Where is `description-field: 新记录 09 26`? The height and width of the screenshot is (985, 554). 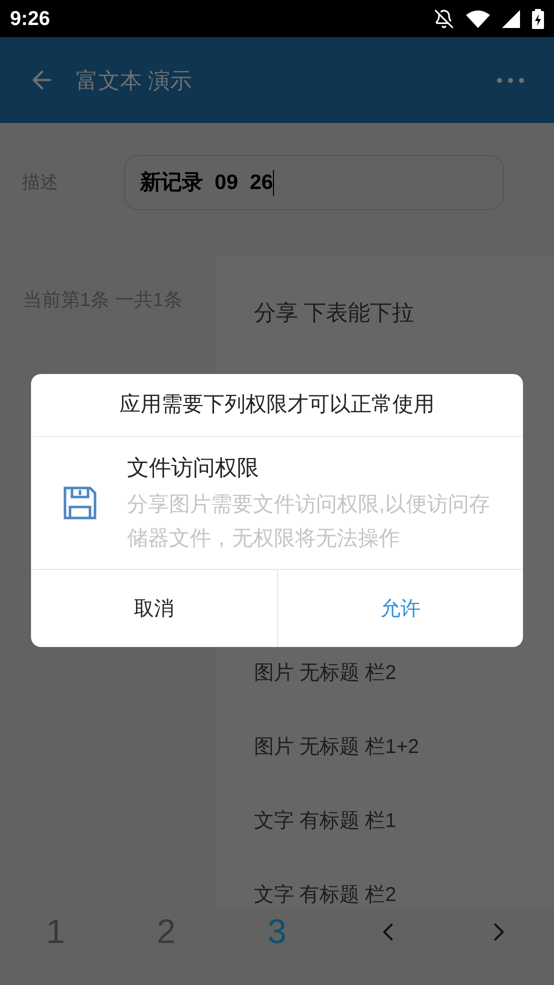
description-field: 新记录 09 26 is located at coordinates (314, 182).